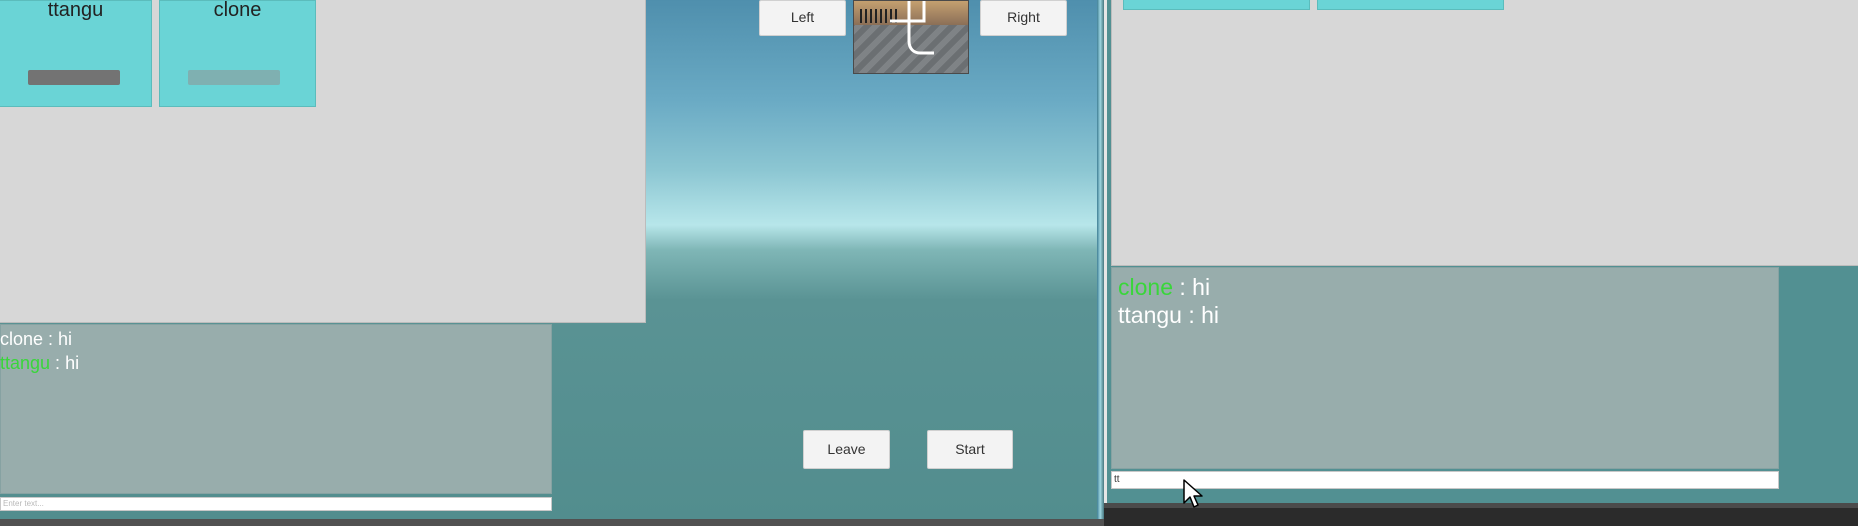 Image resolution: width=1858 pixels, height=526 pixels. What do you see at coordinates (1193, 493) in the screenshot?
I see `mouse-cursor-icon` at bounding box center [1193, 493].